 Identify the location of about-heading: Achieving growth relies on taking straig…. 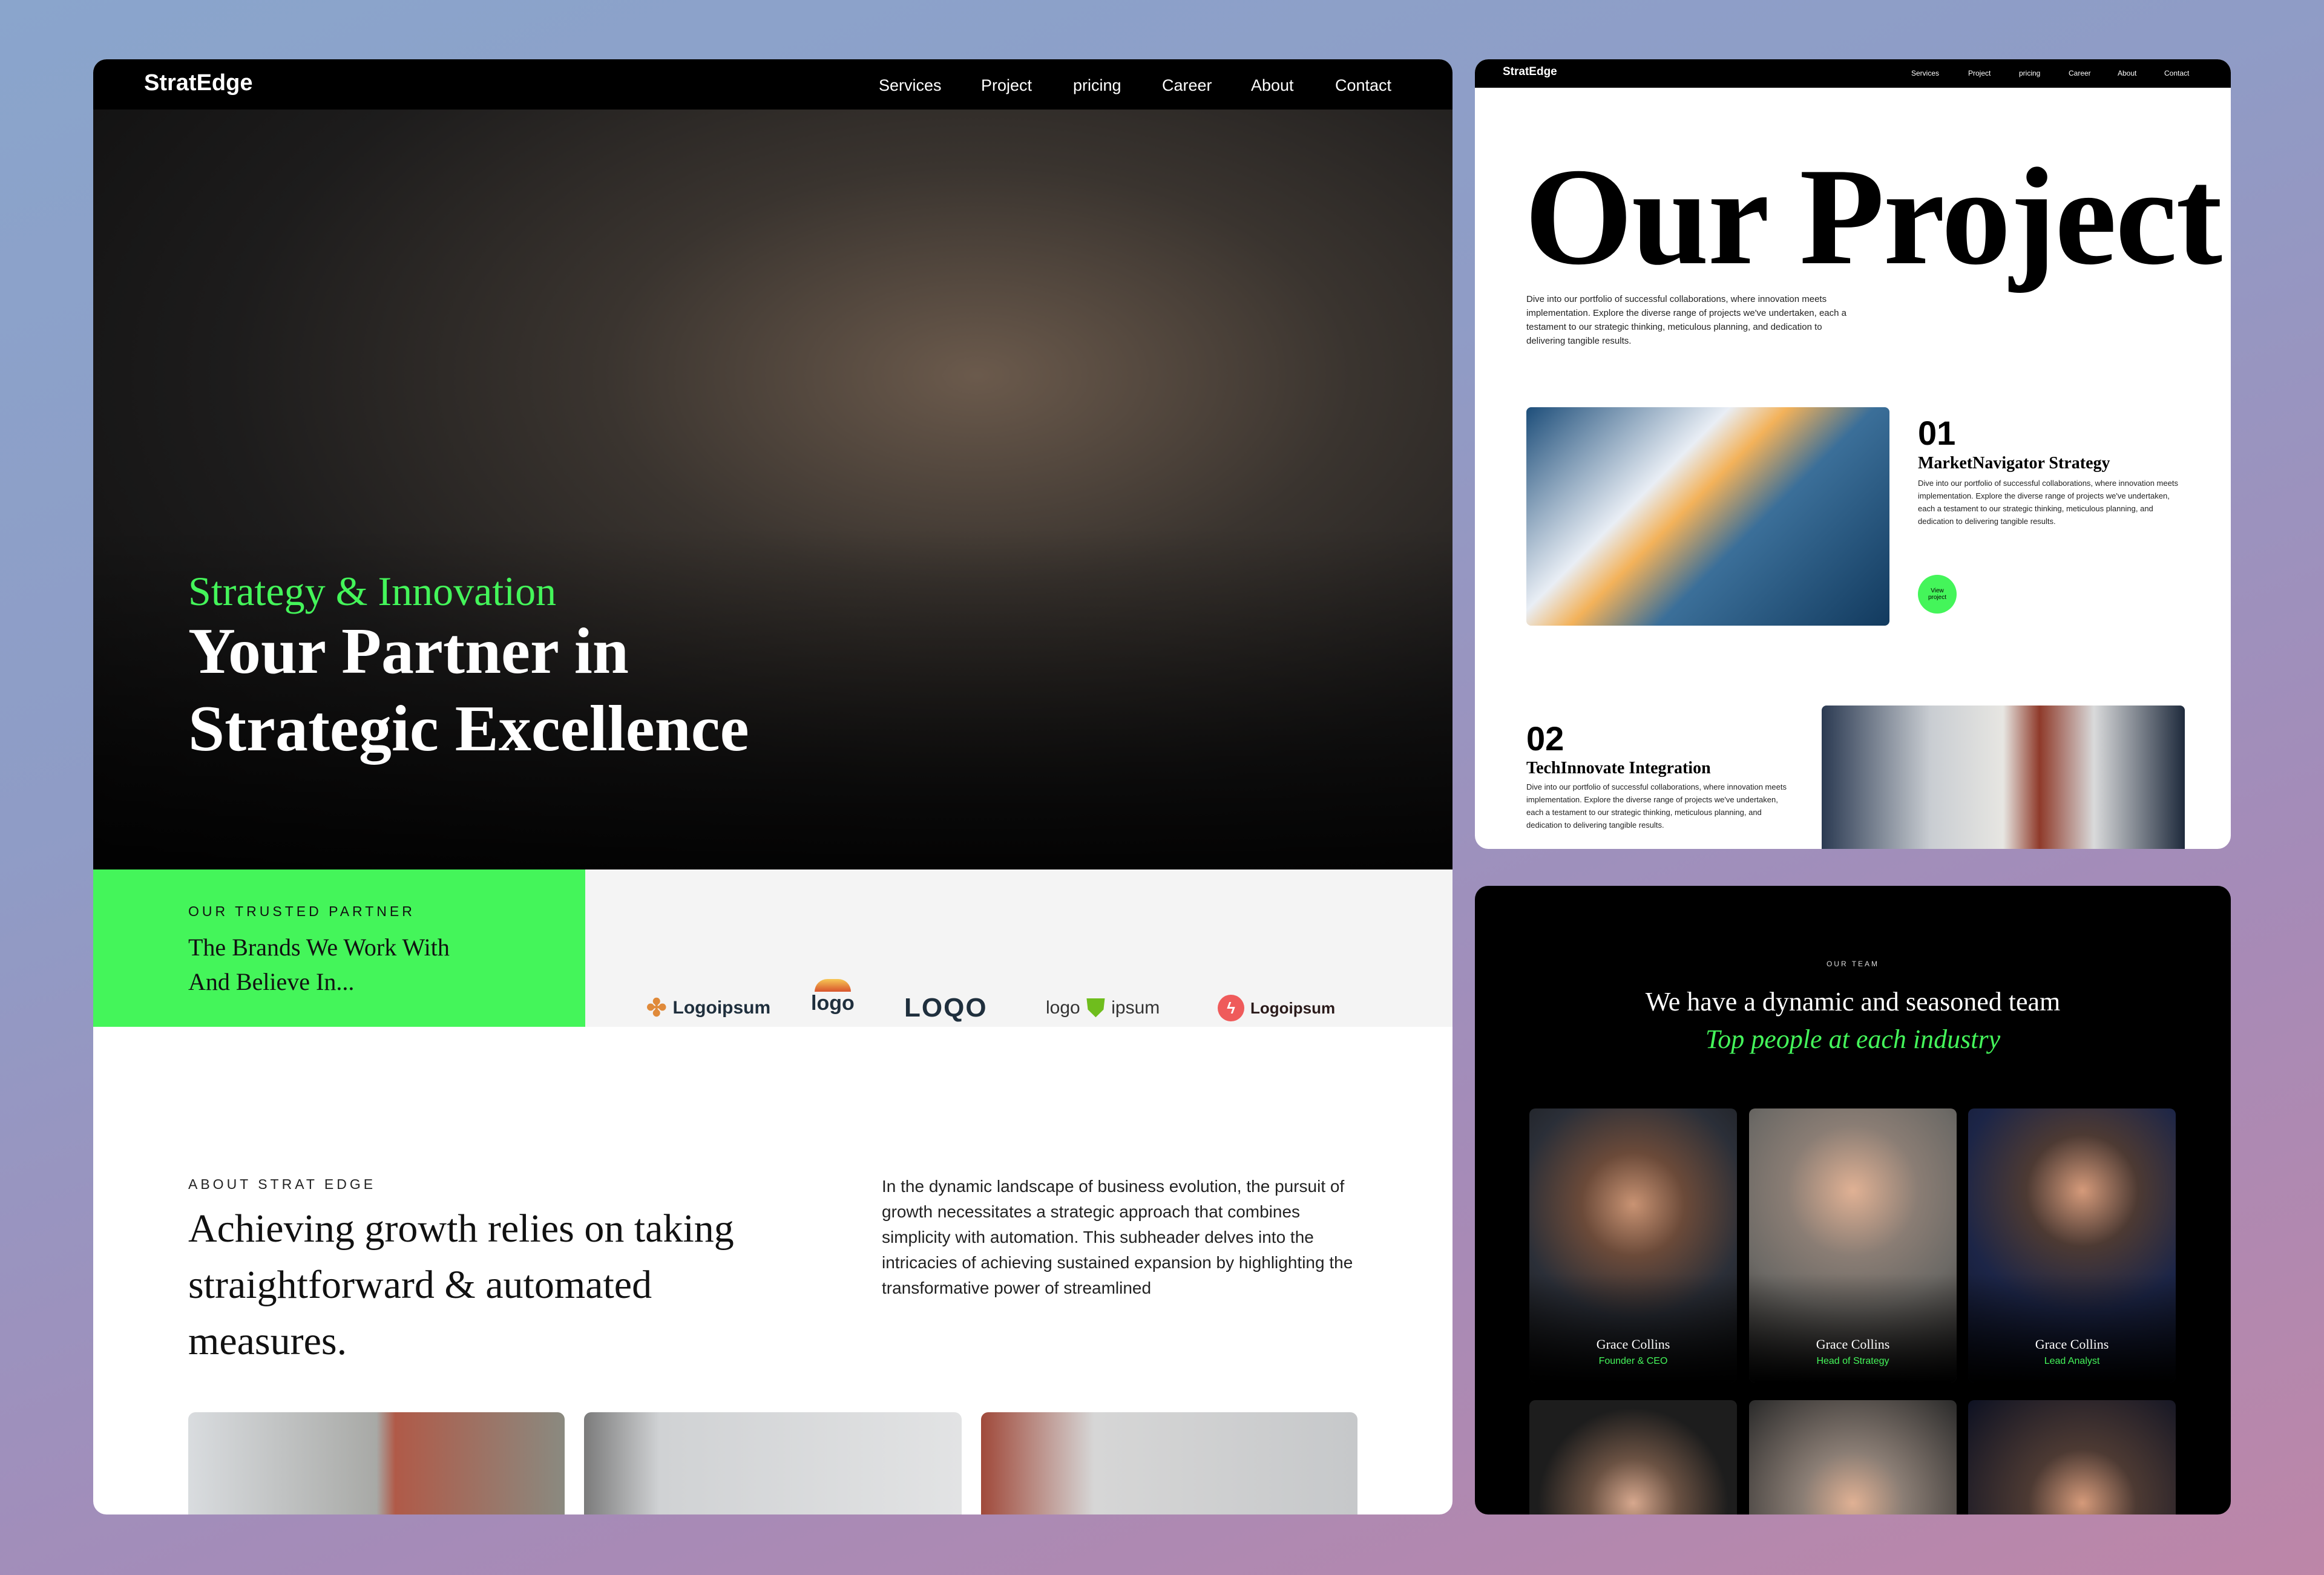
(461, 1284).